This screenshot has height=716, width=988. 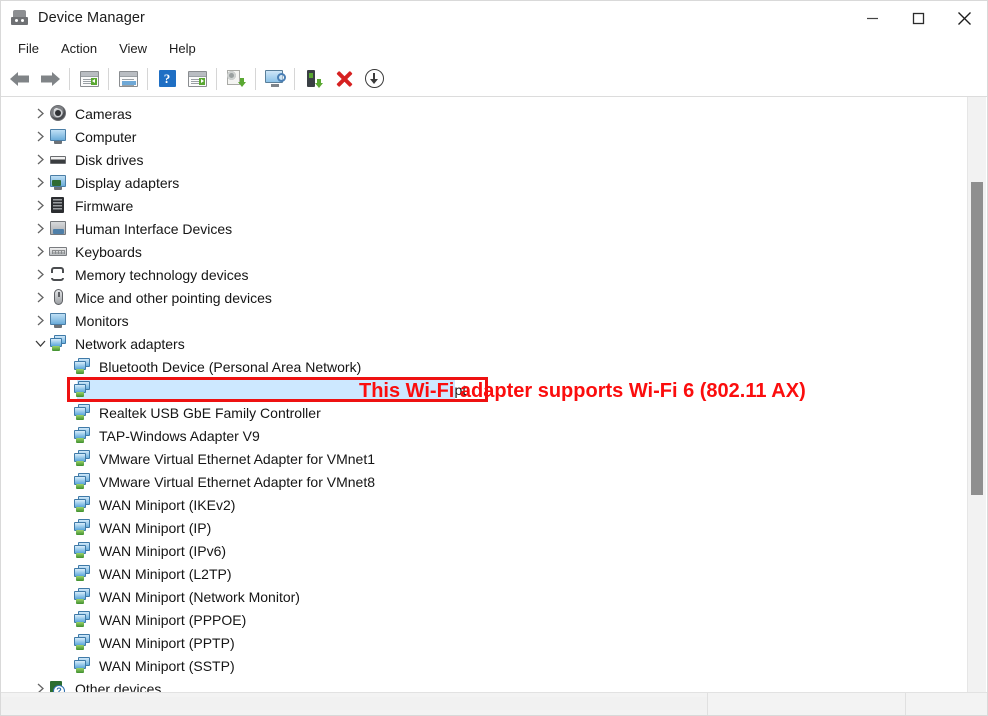 What do you see at coordinates (173, 297) in the screenshot?
I see `tree-row-label: Mice and other pointing devices` at bounding box center [173, 297].